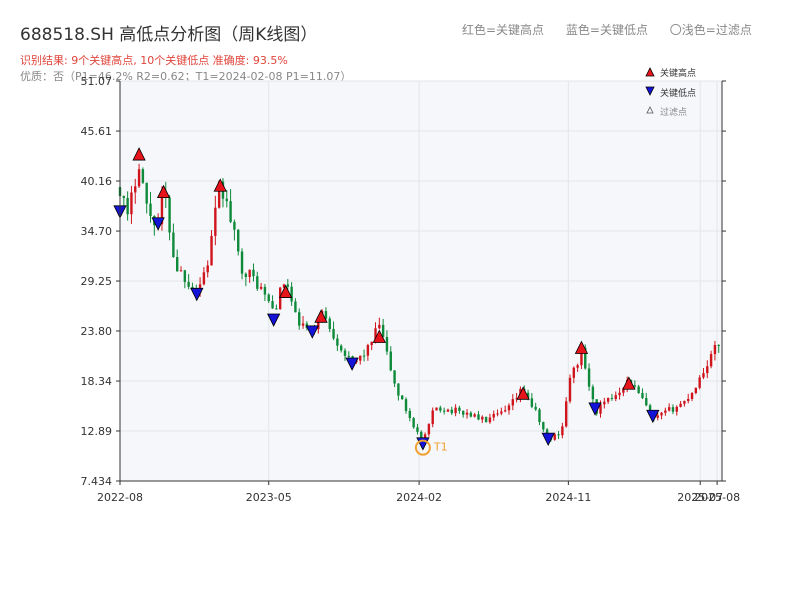 The height and width of the screenshot is (600, 800). What do you see at coordinates (673, 112) in the screenshot?
I see `legend-filtered-label: 过滤点` at bounding box center [673, 112].